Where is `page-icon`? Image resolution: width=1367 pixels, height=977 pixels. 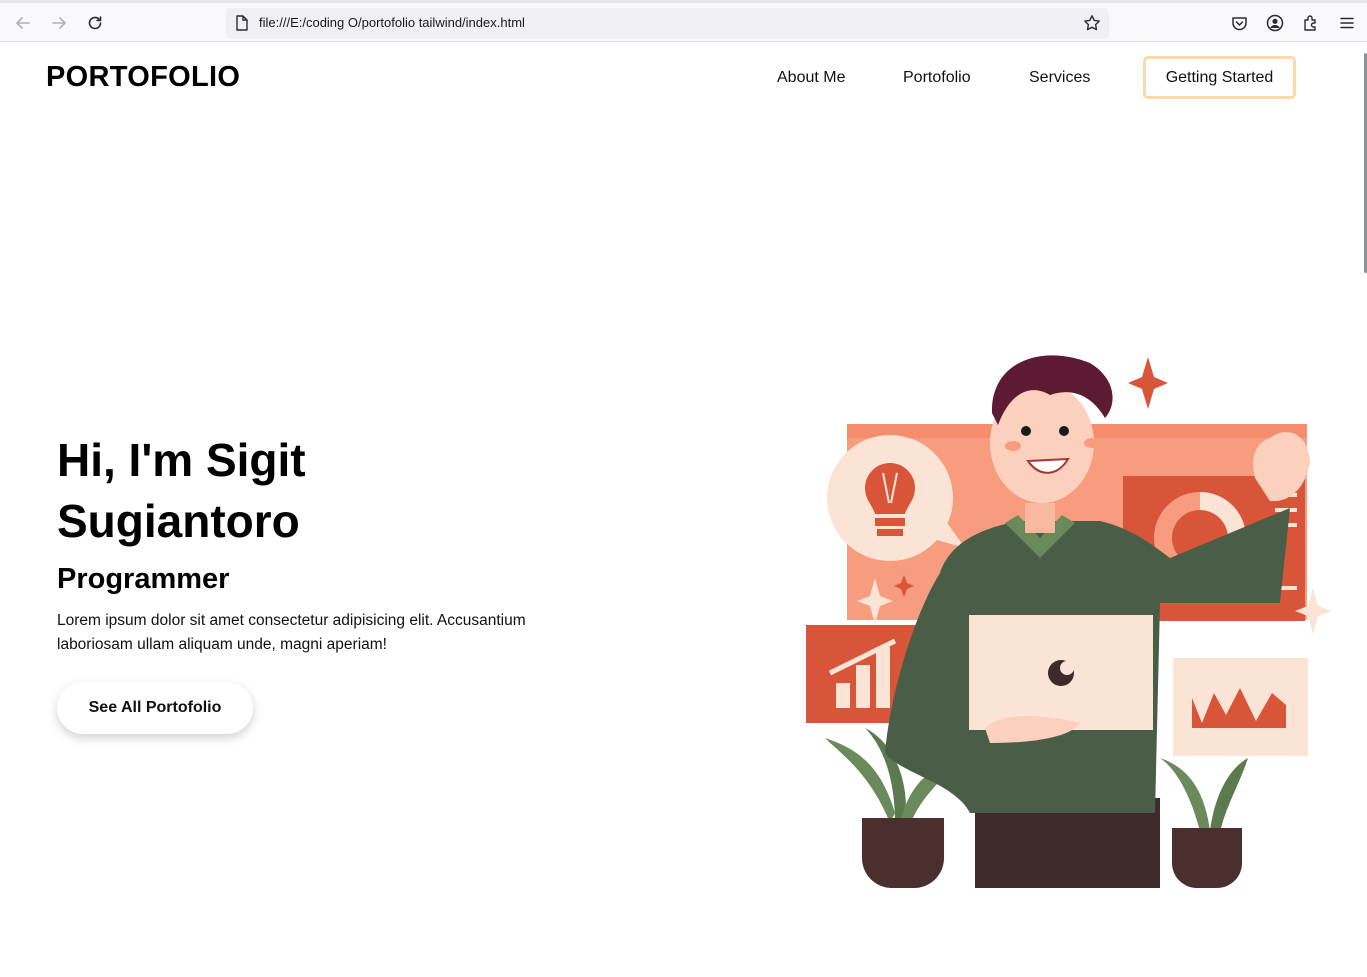
page-icon is located at coordinates (242, 25).